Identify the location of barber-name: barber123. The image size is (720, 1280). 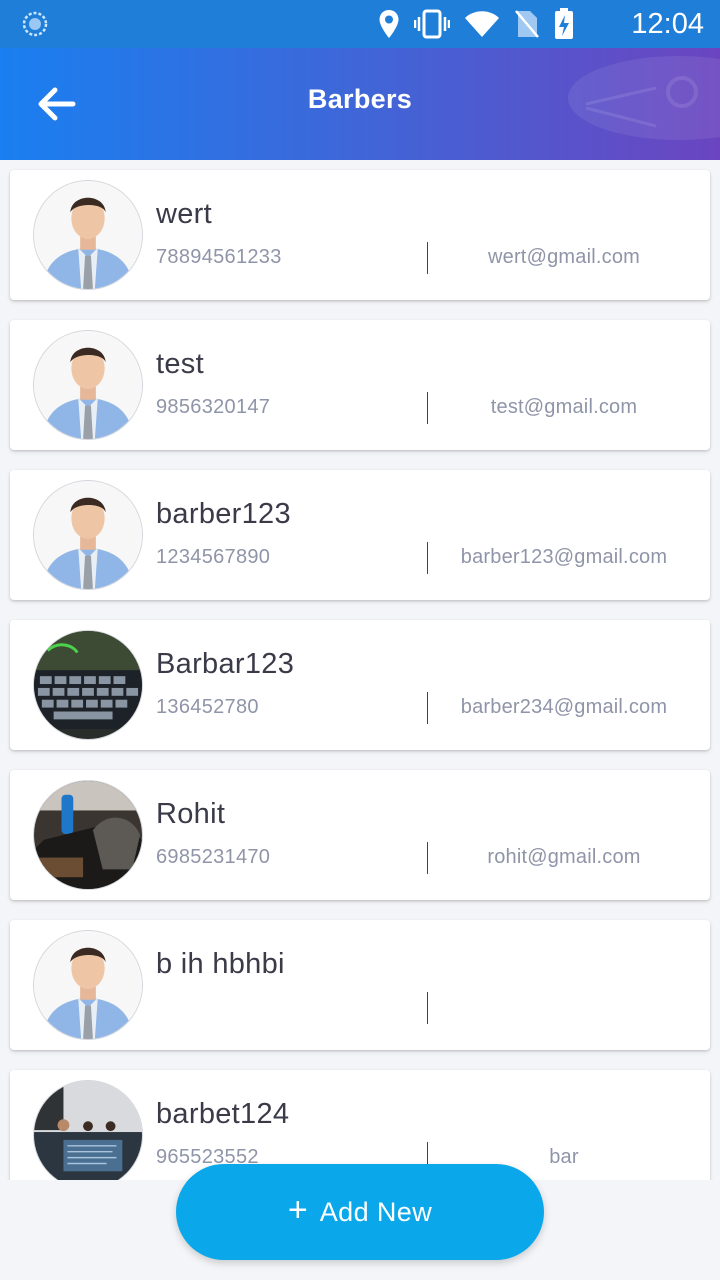
(223, 514).